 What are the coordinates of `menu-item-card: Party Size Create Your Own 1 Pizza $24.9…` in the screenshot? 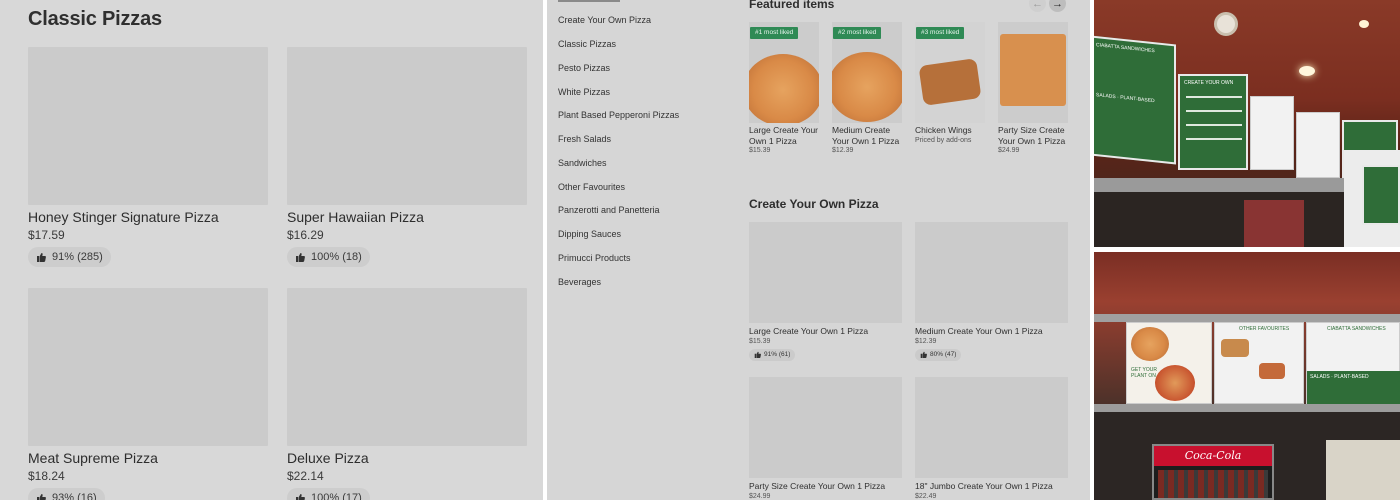 It's located at (825, 438).